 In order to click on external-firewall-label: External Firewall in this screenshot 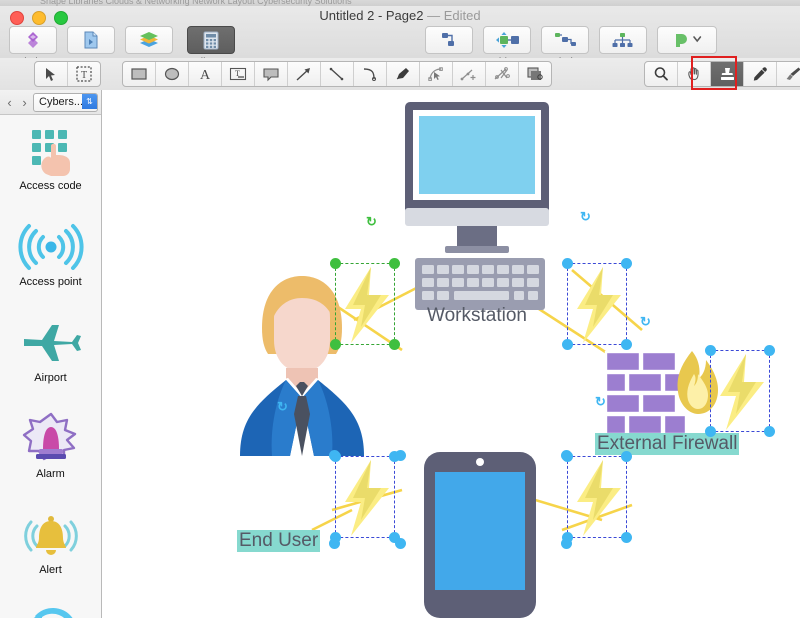, I will do `click(667, 444)`.